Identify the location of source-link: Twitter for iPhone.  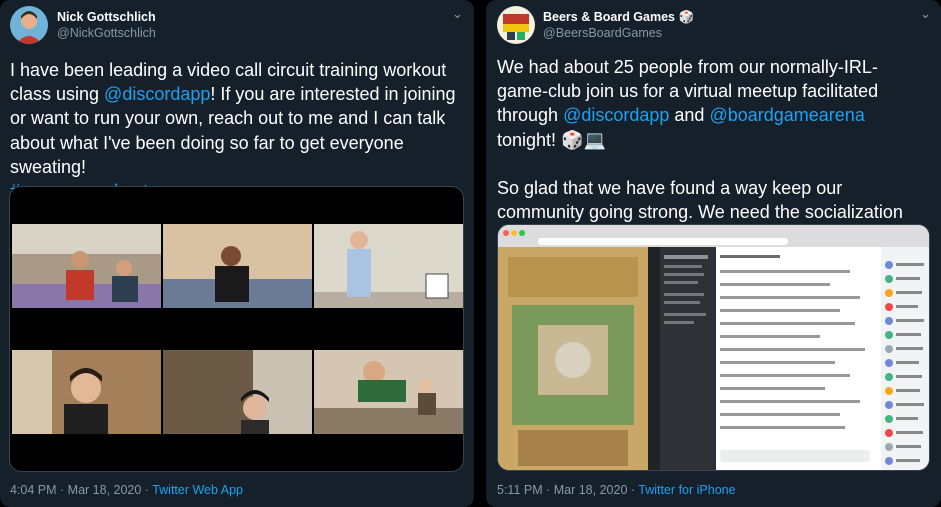
(686, 490).